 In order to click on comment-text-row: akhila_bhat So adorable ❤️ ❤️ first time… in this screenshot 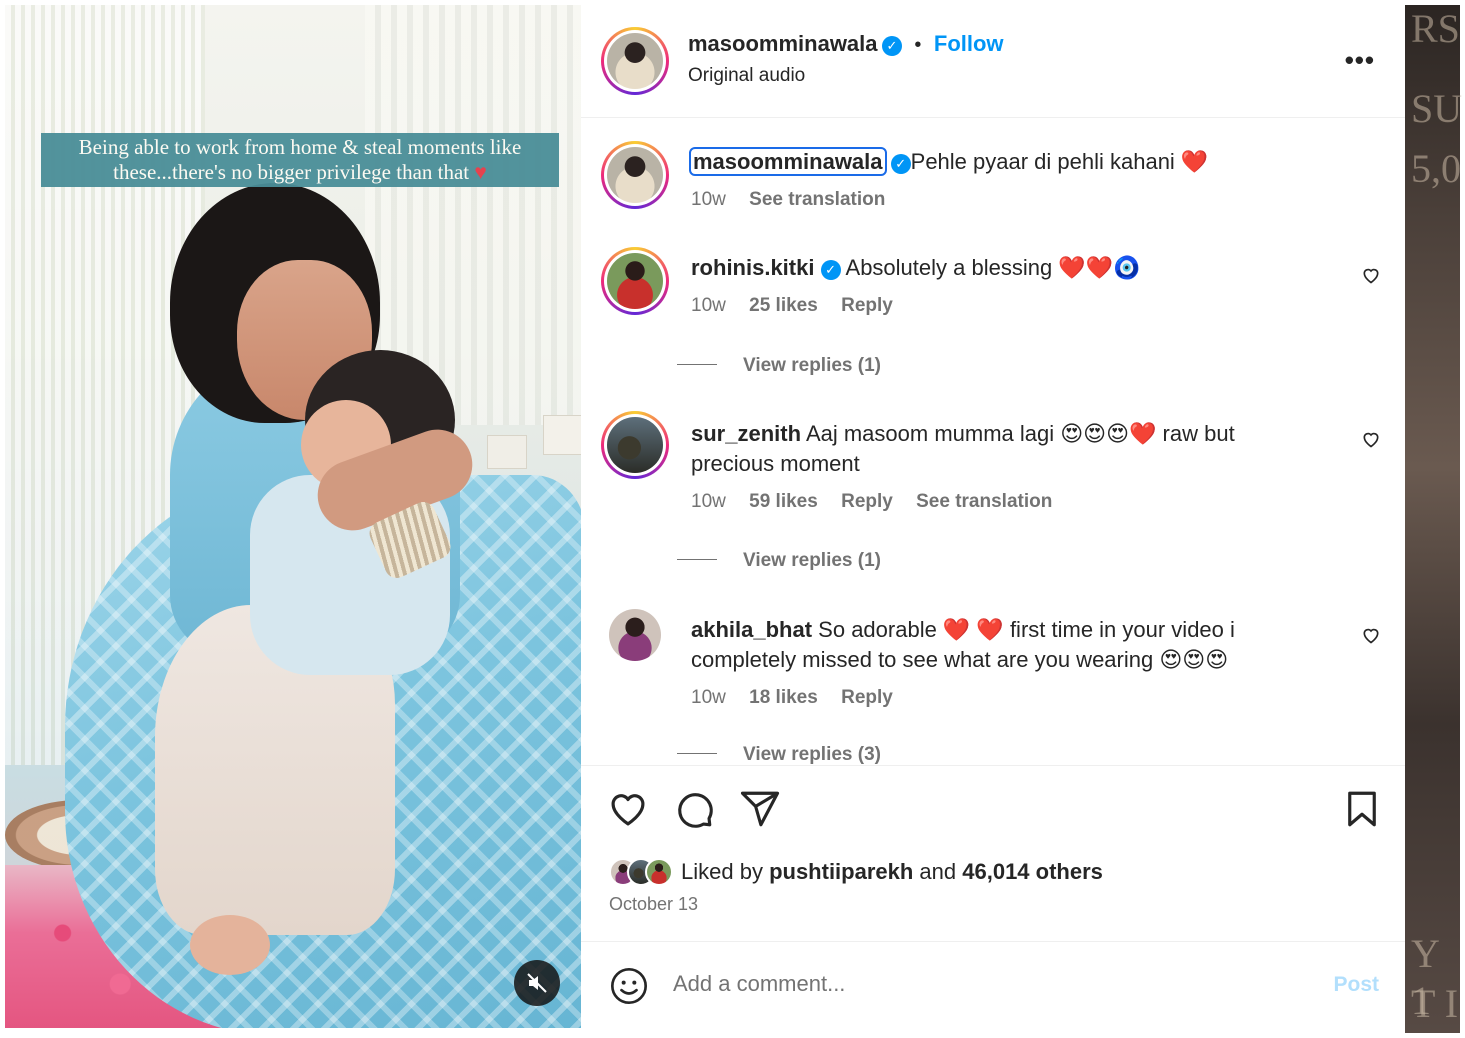, I will do `click(991, 645)`.